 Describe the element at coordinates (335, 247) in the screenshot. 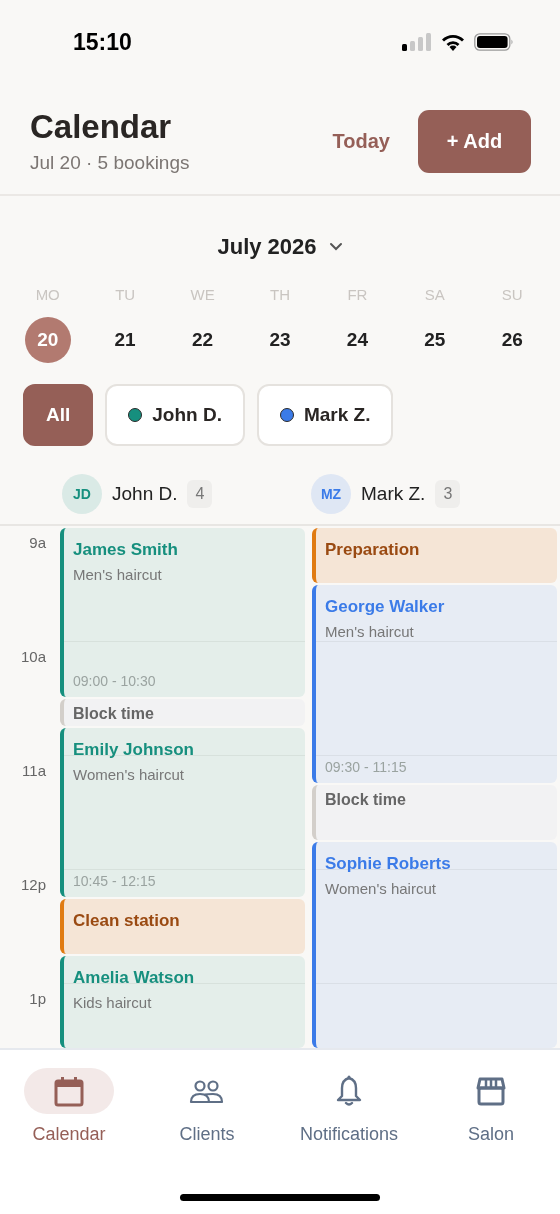

I see `chevron-down-icon` at that location.